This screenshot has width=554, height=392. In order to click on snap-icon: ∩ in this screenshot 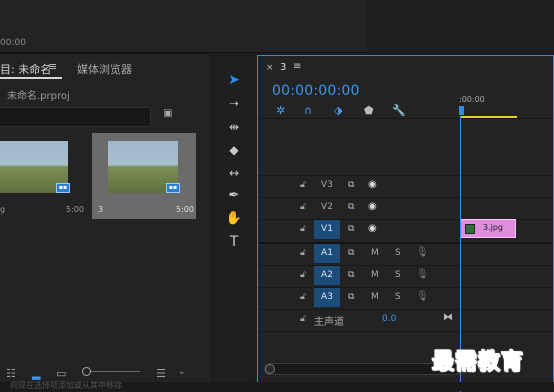, I will do `click(308, 110)`.